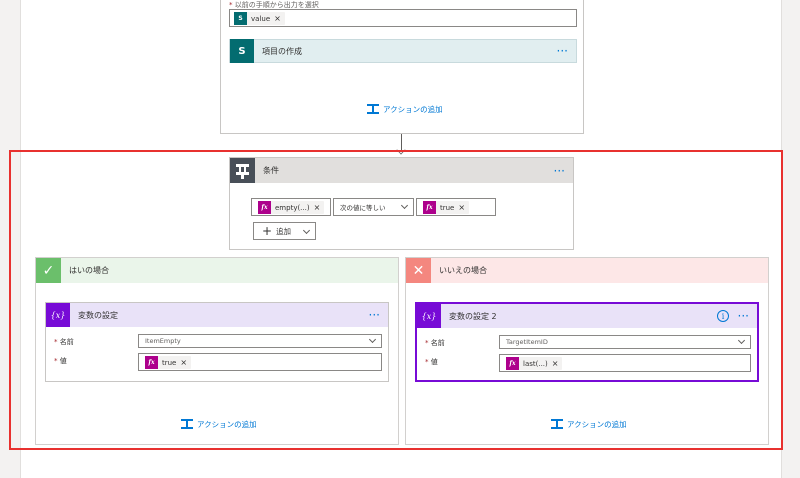 This screenshot has width=800, height=478. I want to click on info-icon: i, so click(723, 316).